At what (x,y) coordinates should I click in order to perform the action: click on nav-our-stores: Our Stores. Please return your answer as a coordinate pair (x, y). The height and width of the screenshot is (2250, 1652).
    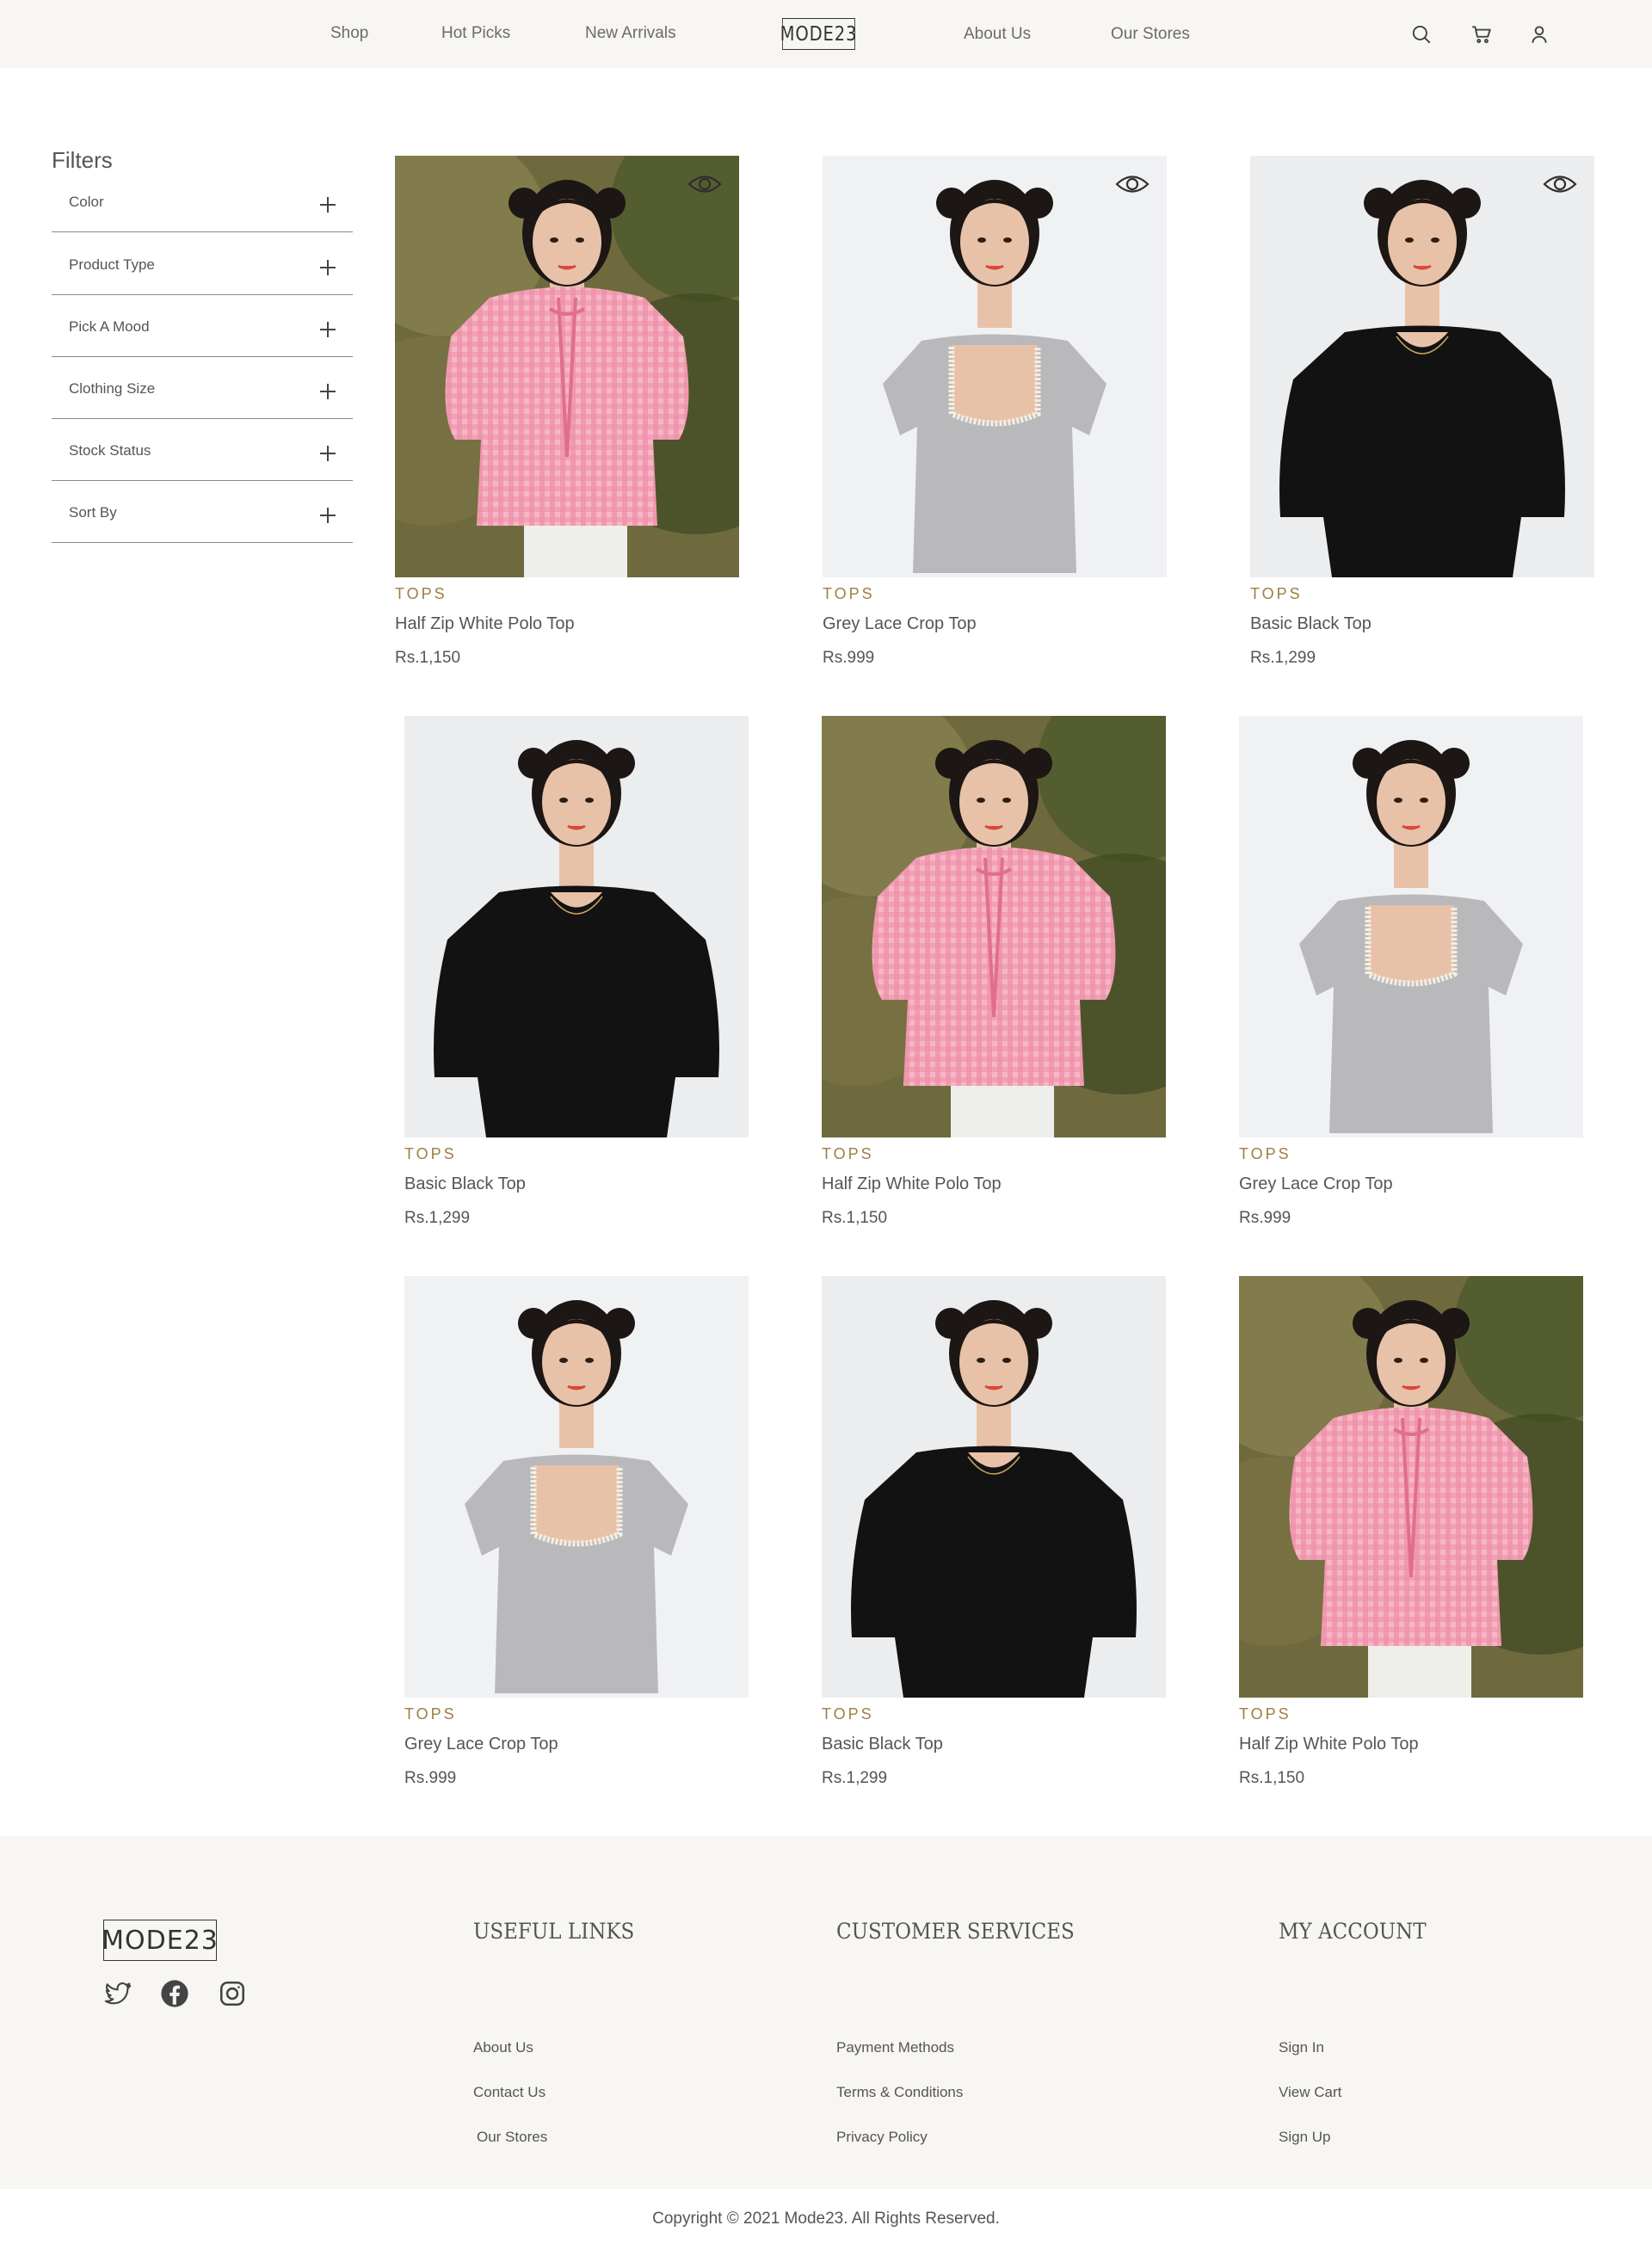
    Looking at the image, I should click on (1150, 35).